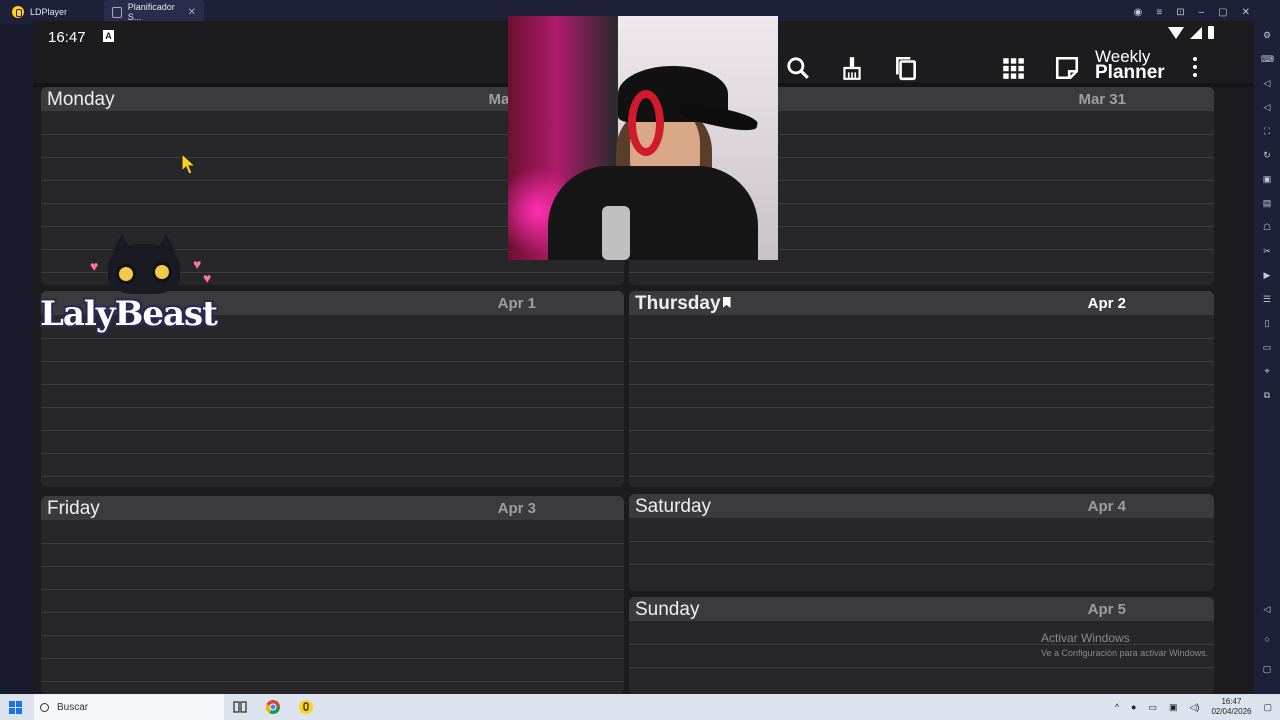  I want to click on list-icon: ☰, so click(1267, 299).